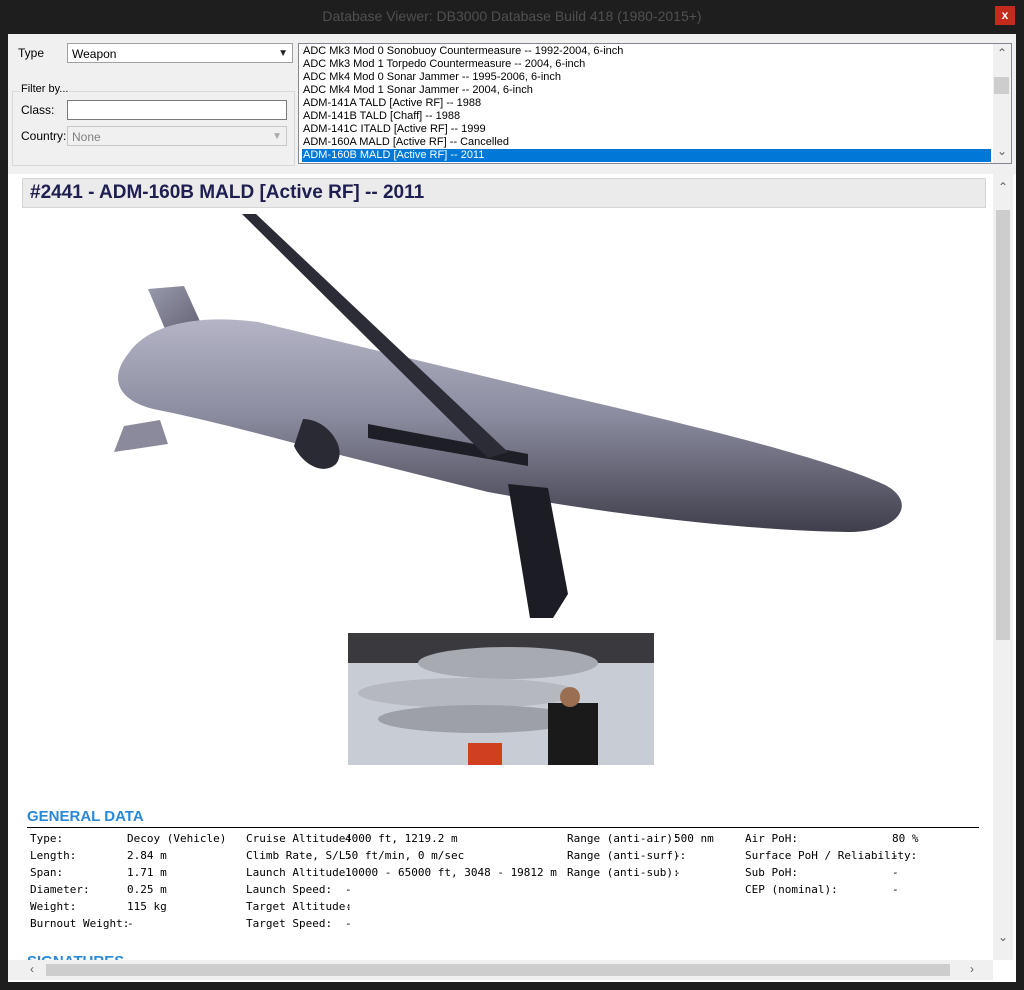  I want to click on field-value: 0.25 m, so click(147, 889).